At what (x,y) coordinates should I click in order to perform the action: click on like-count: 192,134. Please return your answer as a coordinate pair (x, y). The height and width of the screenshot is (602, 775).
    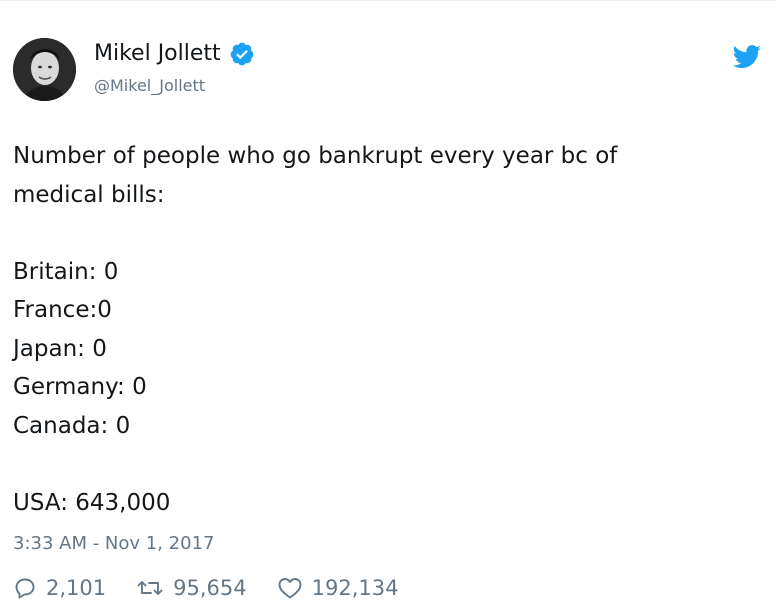
    Looking at the image, I should click on (355, 588).